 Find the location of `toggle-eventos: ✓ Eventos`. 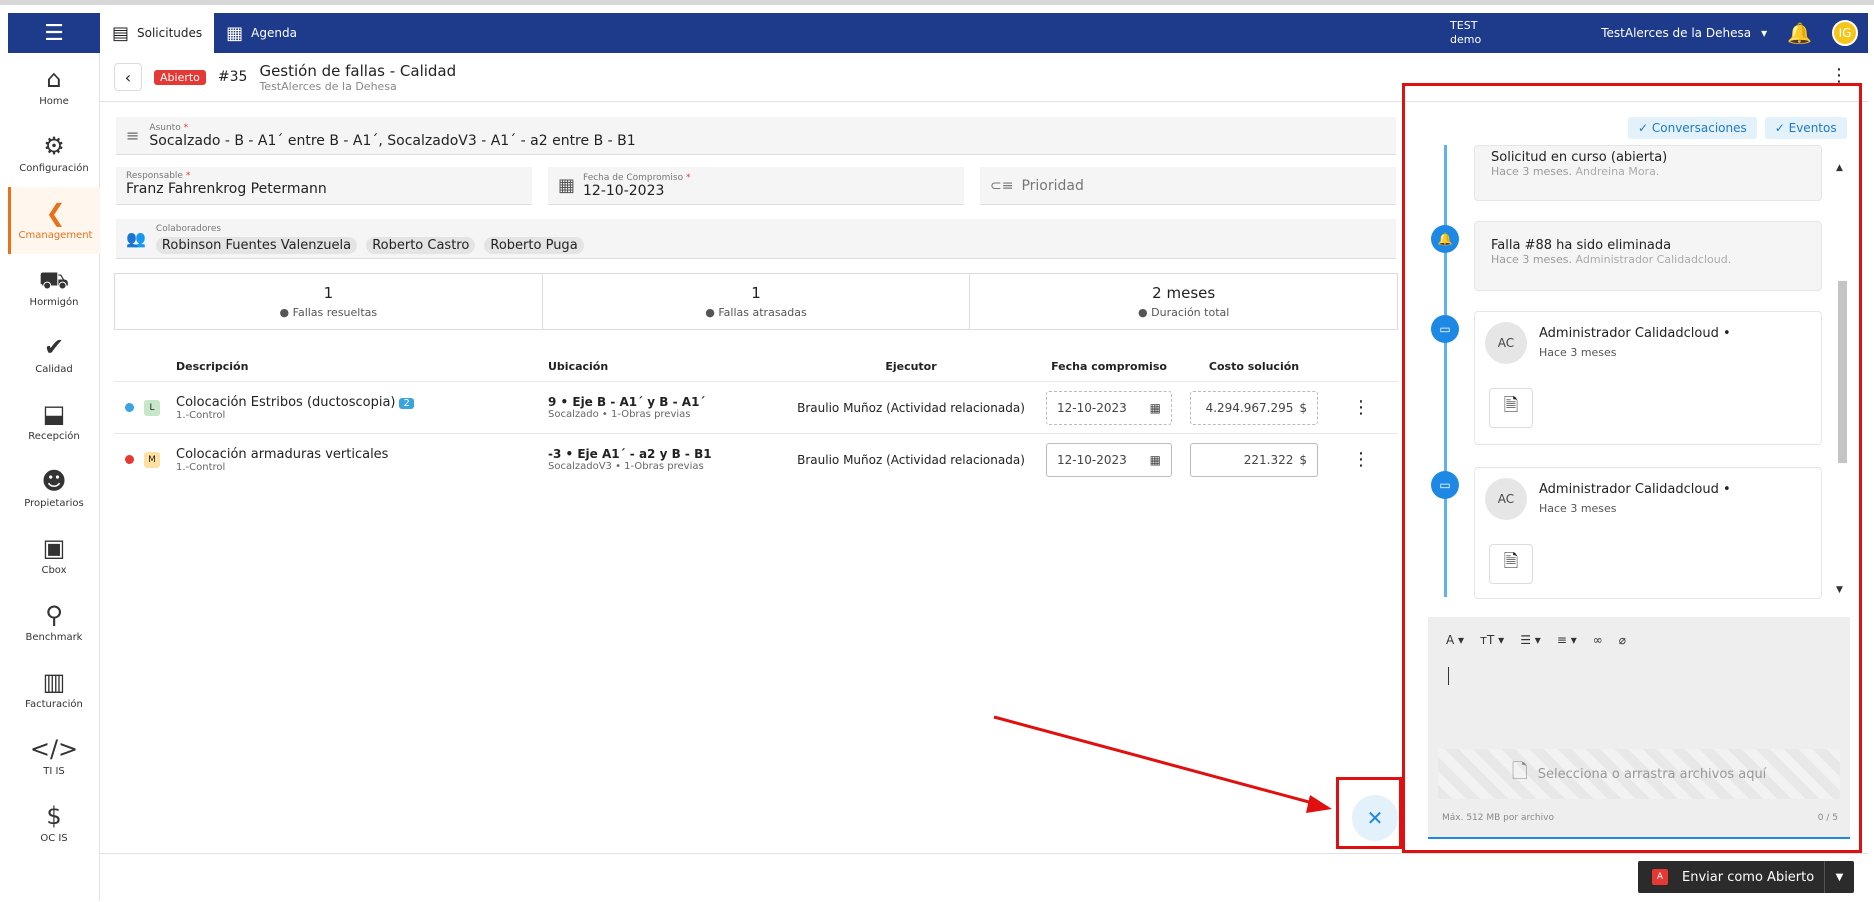

toggle-eventos: ✓ Eventos is located at coordinates (1805, 128).